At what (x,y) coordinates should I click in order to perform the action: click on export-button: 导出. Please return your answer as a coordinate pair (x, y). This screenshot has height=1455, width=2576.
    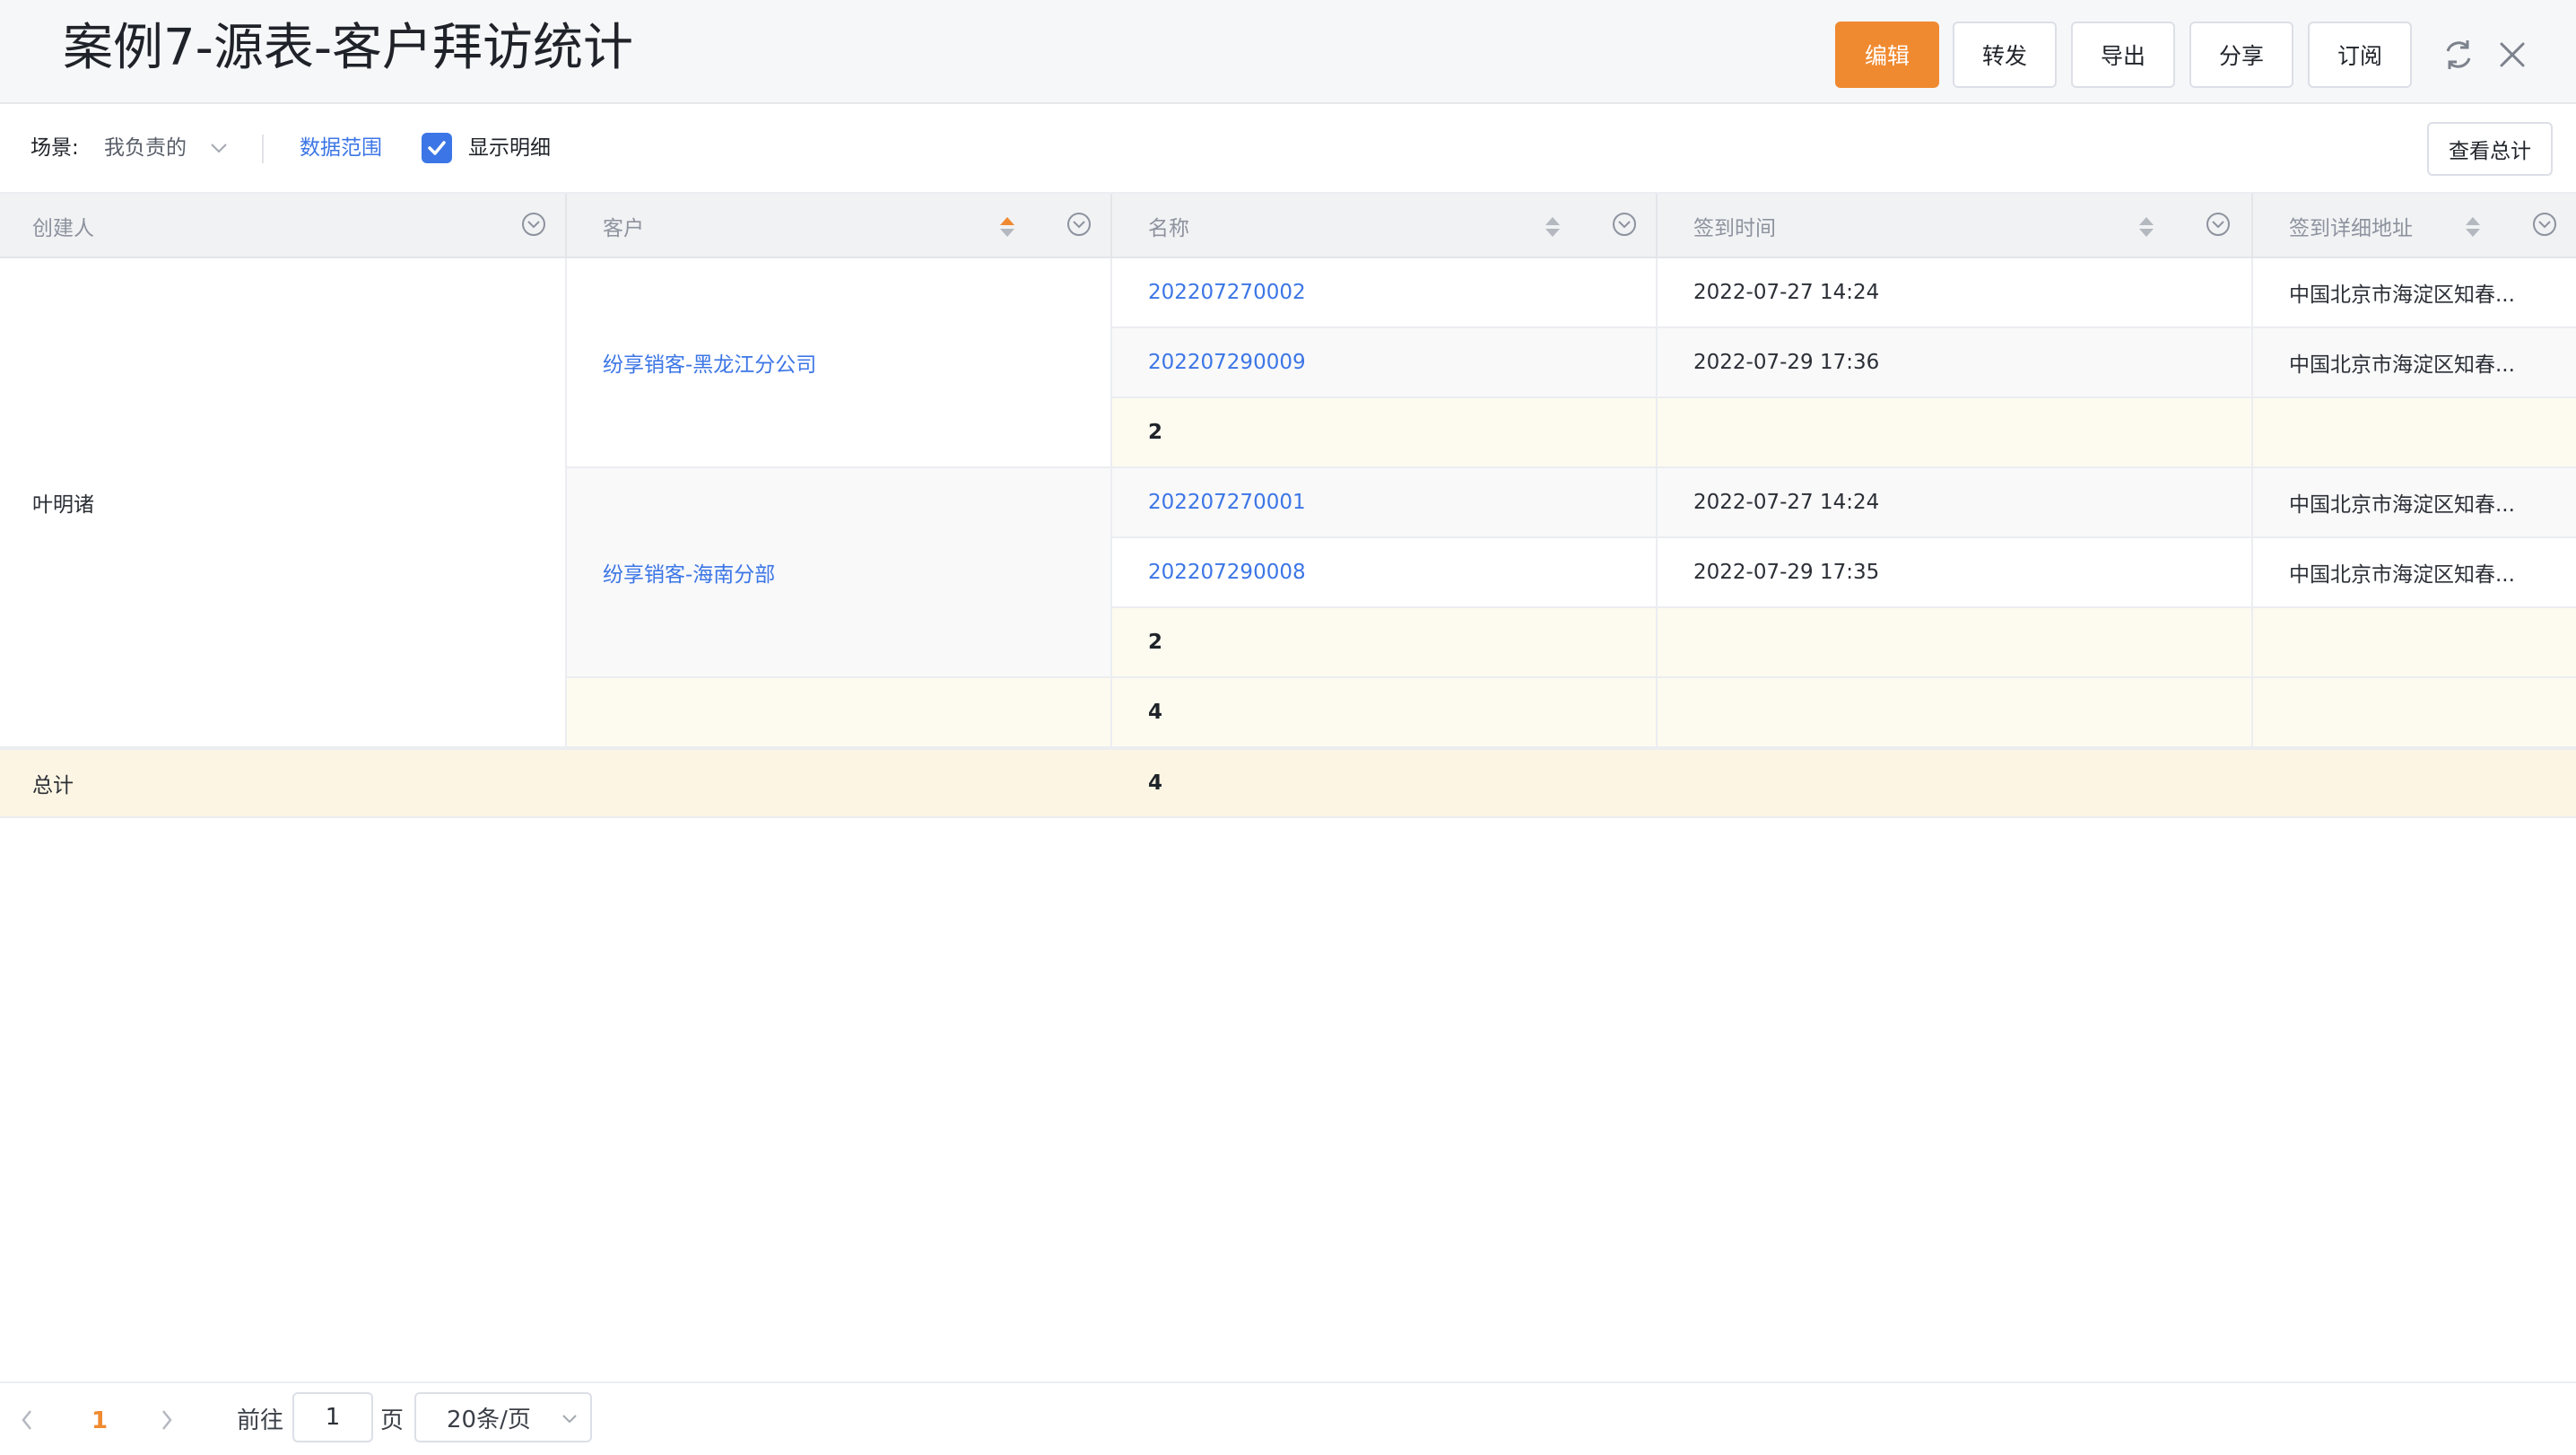
    Looking at the image, I should click on (2123, 55).